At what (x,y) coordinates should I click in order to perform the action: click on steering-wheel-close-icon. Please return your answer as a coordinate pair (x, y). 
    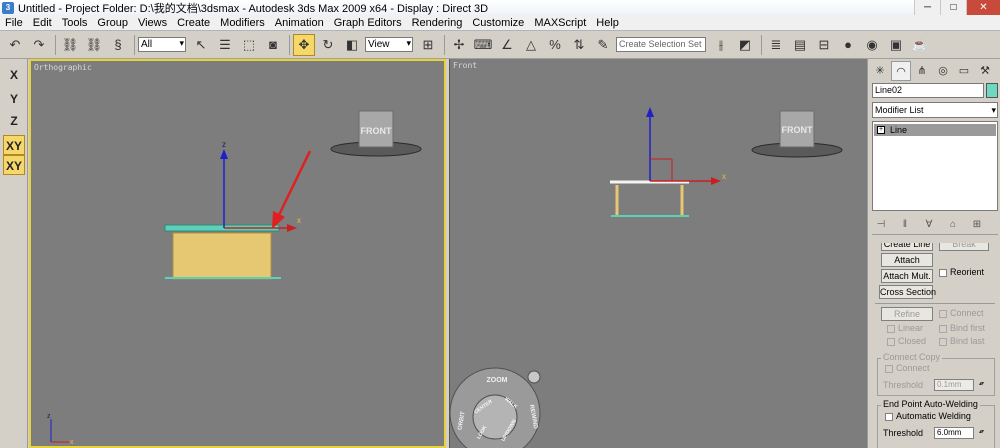
    Looking at the image, I should click on (534, 377).